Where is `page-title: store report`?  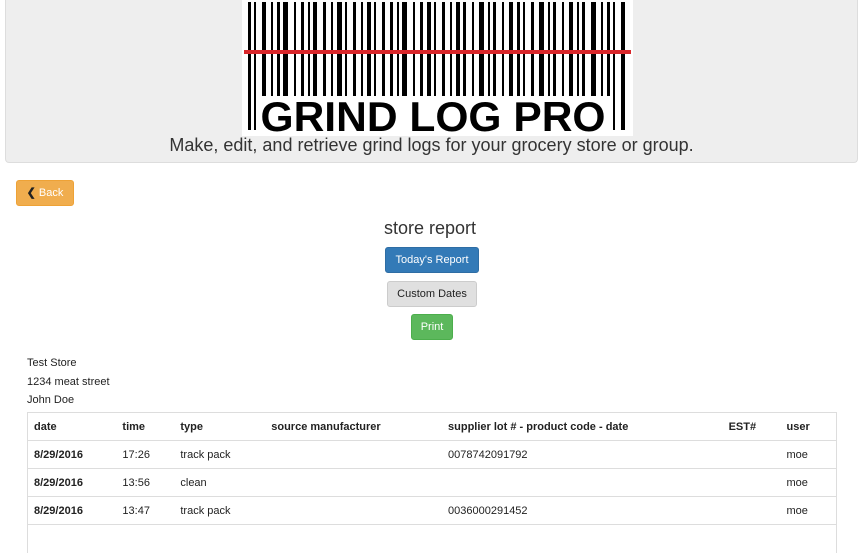
page-title: store report is located at coordinates (430, 228).